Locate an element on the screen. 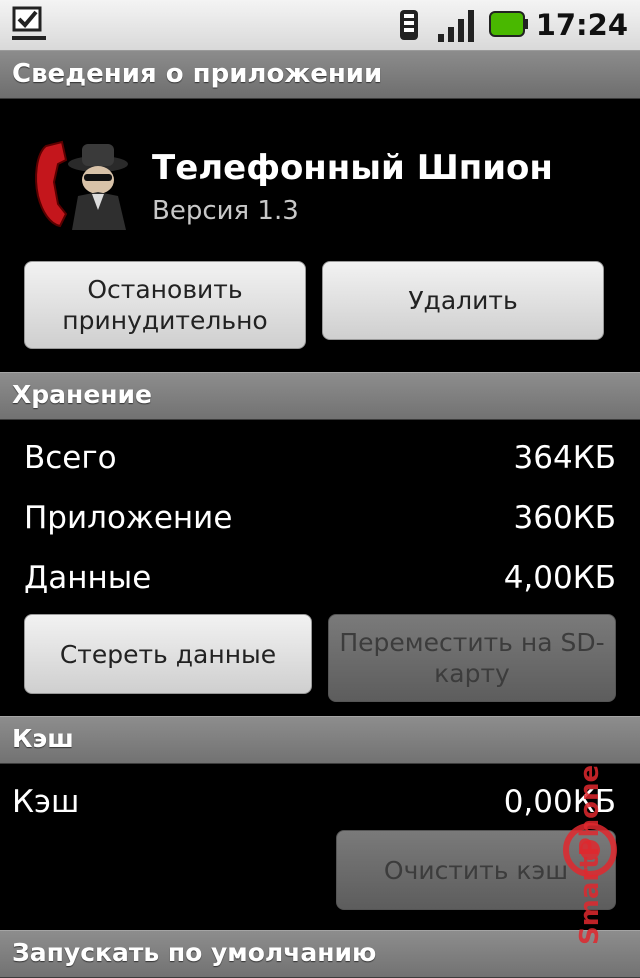 This screenshot has height=978, width=640. app-version: Версия 1.3 is located at coordinates (225, 211).